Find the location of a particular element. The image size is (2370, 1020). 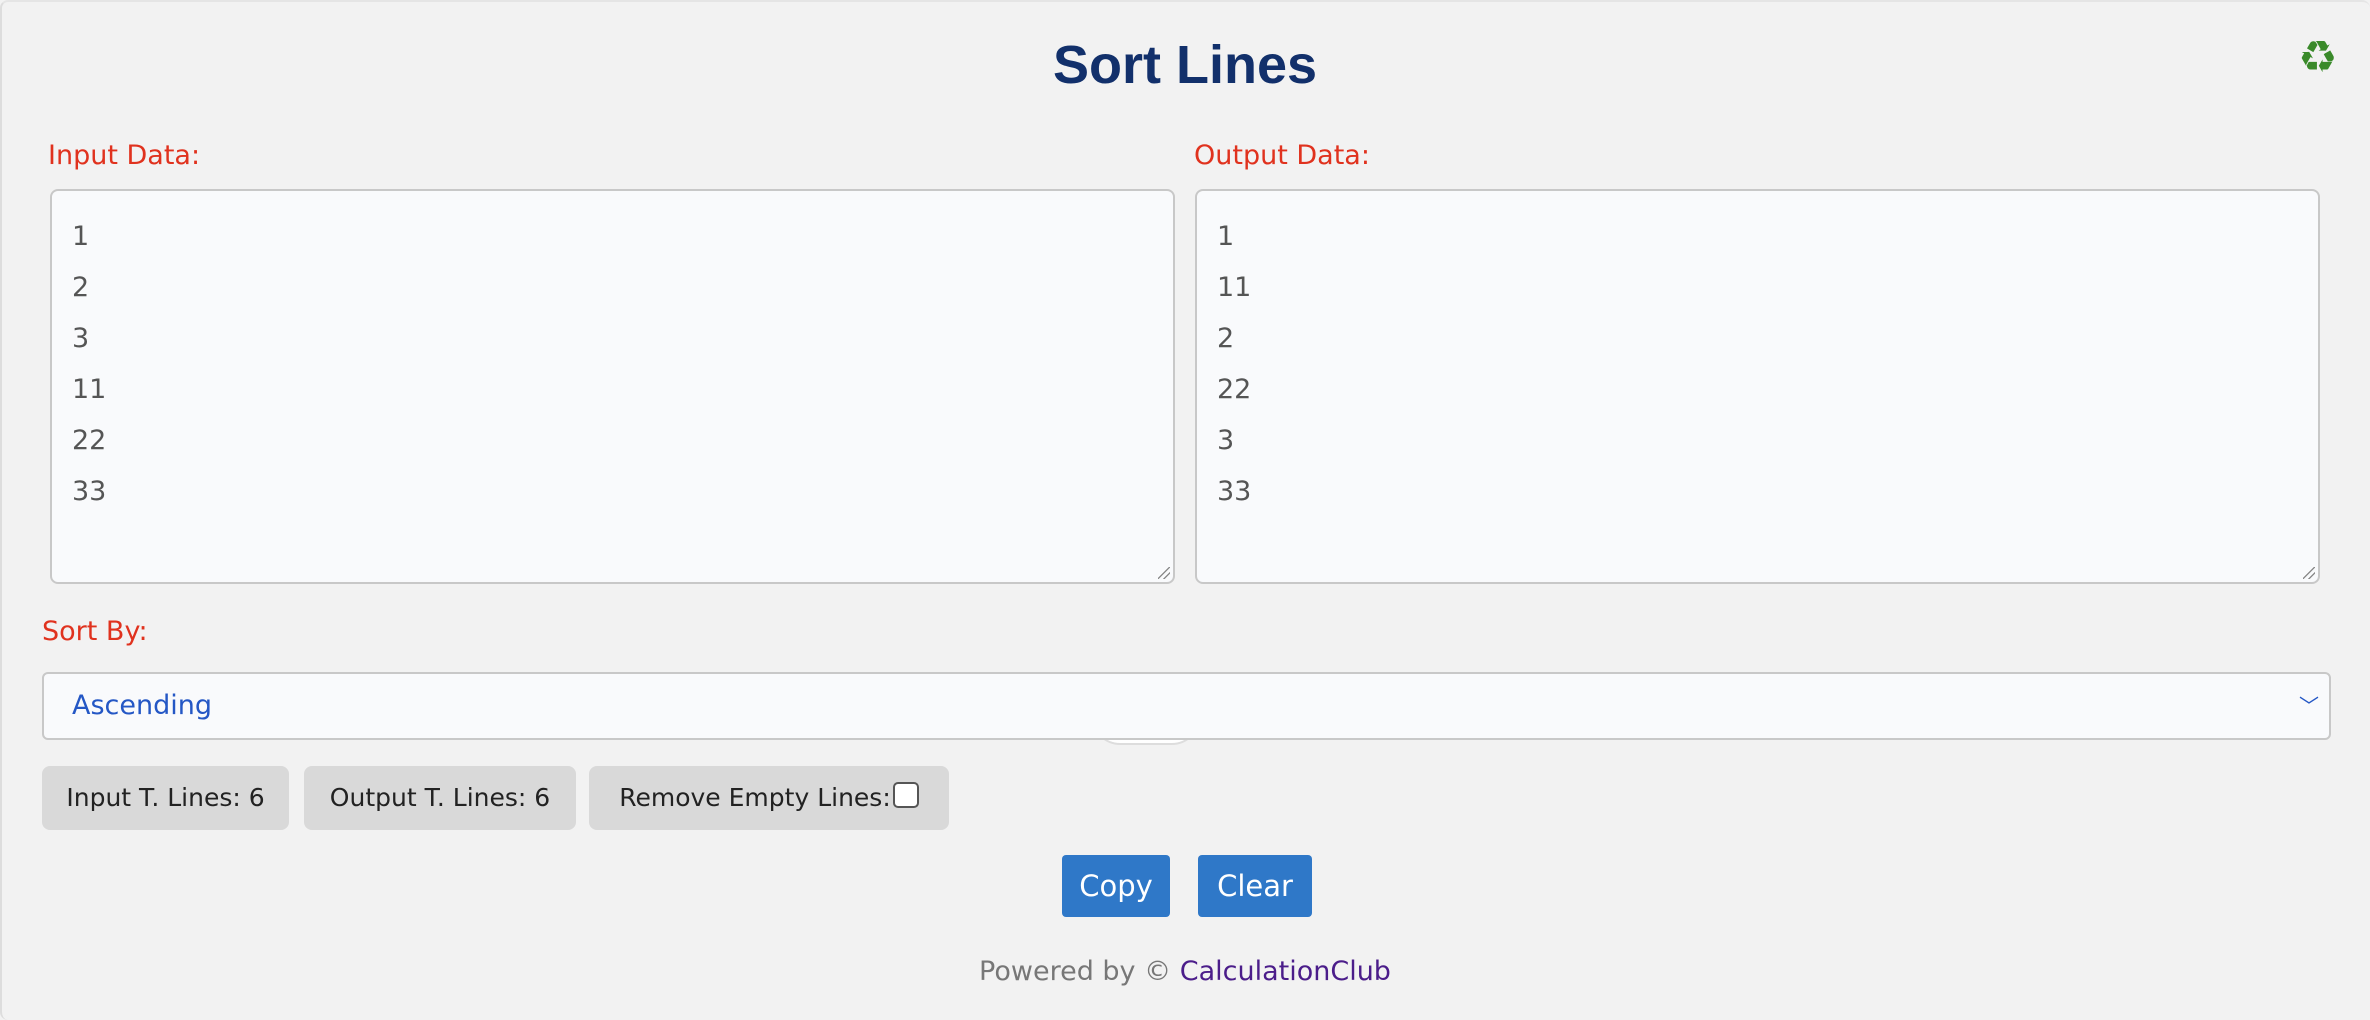

output-line: 3 is located at coordinates (1226, 440).